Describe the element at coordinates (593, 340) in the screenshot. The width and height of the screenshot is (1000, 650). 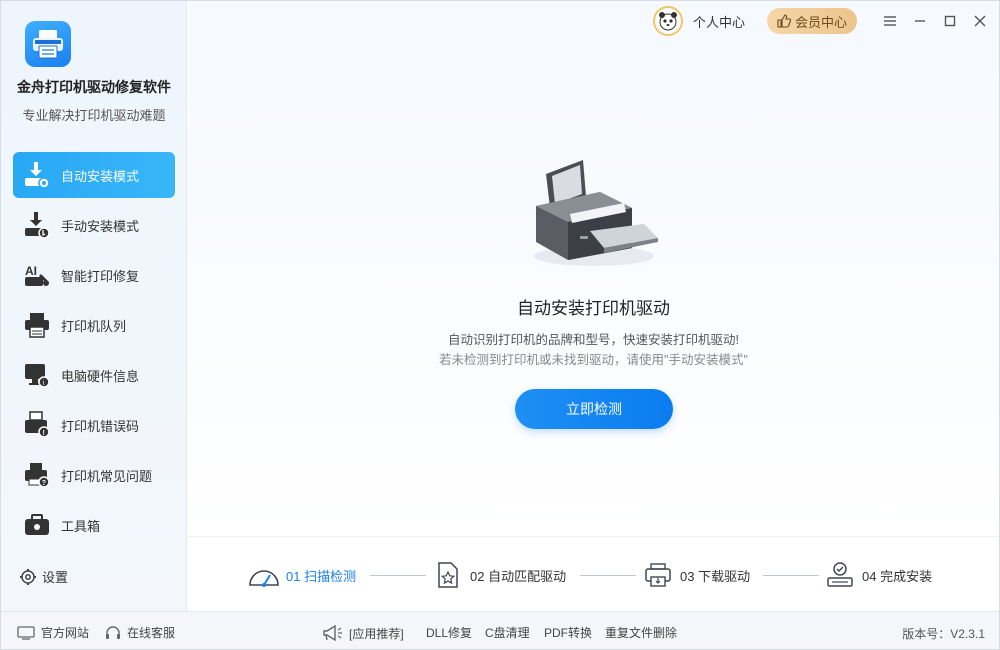
I see `main-description: 自动识别打印机的品牌和型号，快速安装打印机驱动!` at that location.